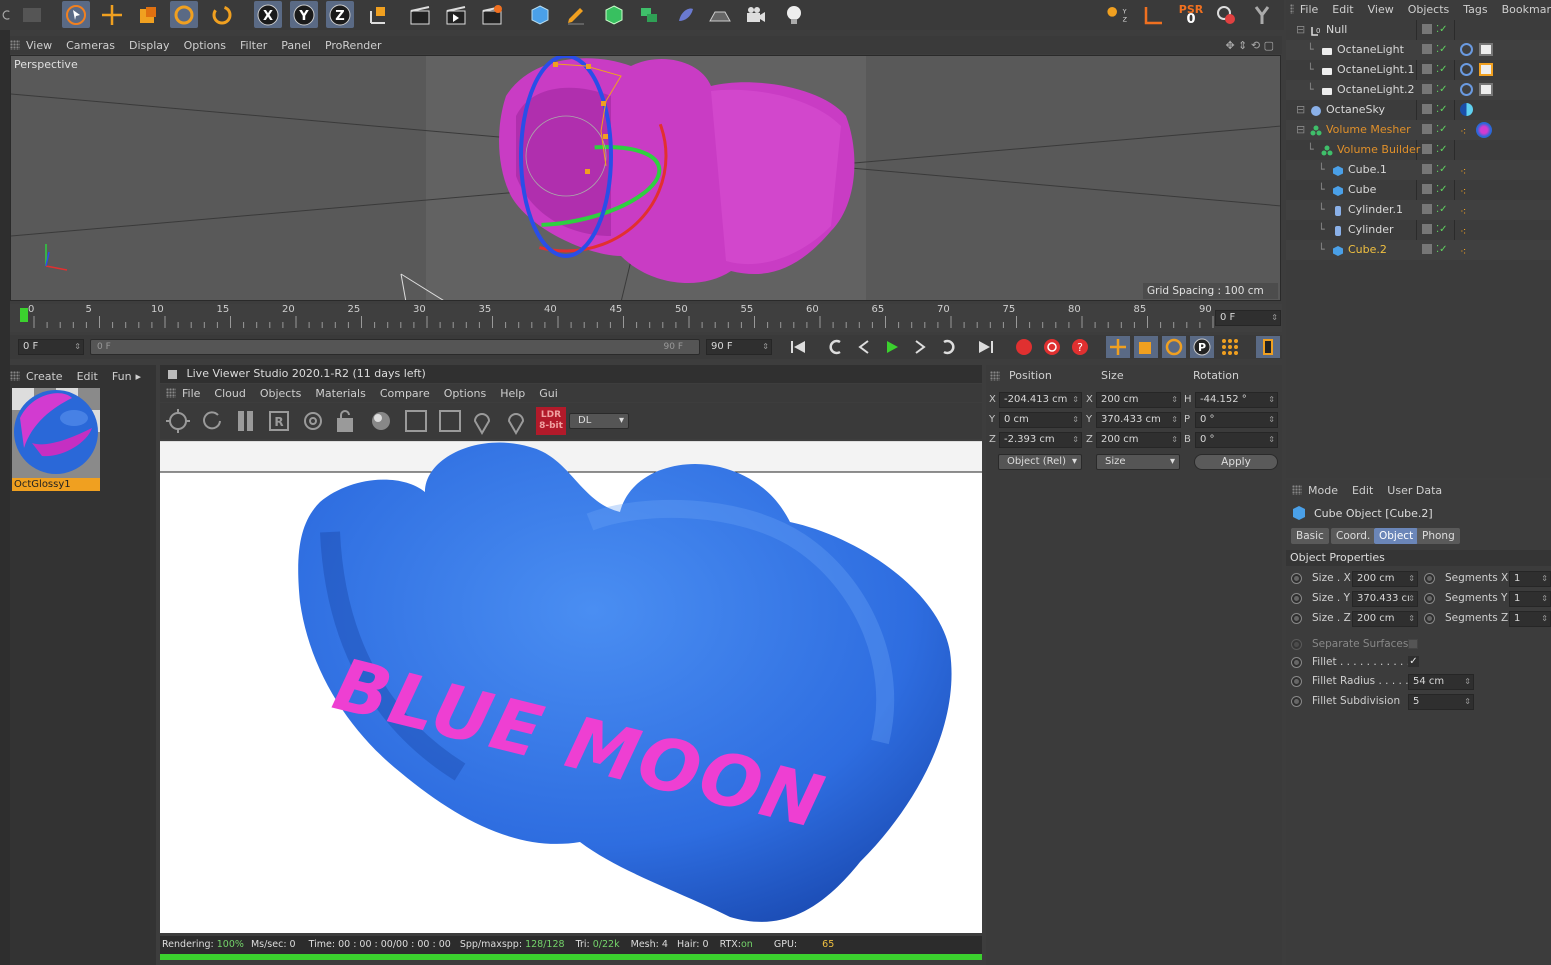  I want to click on object-row: └ OctaneLight ⁚✓, so click(1418, 50).